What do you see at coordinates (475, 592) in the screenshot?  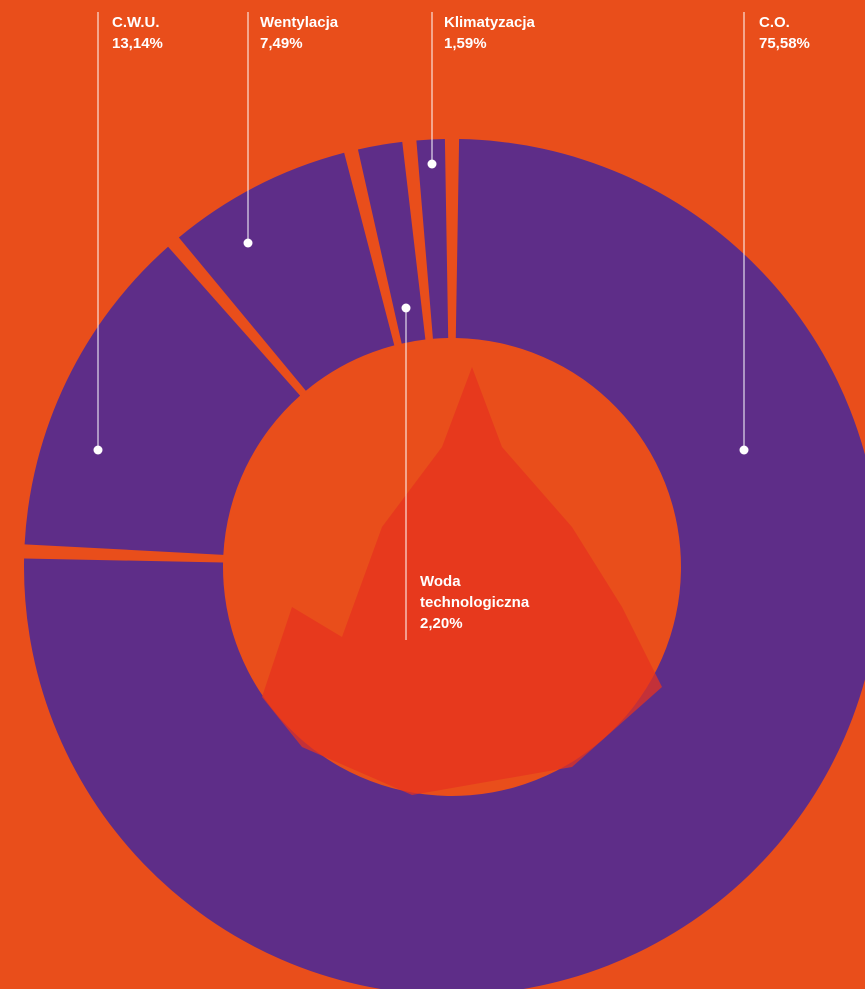 I see `label-woda-name: Woda technologiczna` at bounding box center [475, 592].